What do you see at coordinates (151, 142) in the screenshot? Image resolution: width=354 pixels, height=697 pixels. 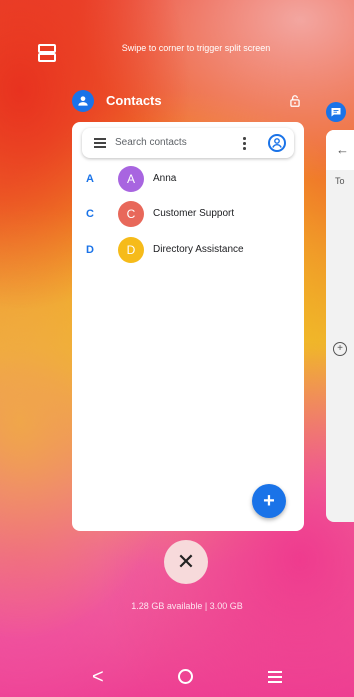 I see `search-input: Search contacts` at bounding box center [151, 142].